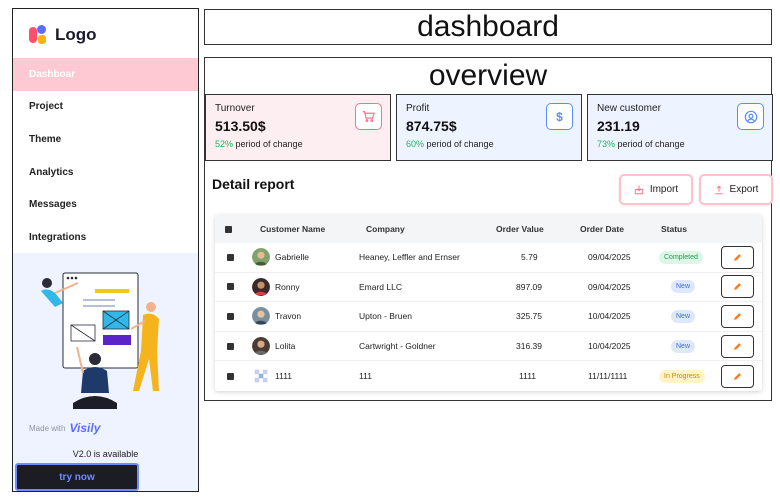 This screenshot has width=780, height=497. I want to click on avatar-placeholder, so click(261, 376).